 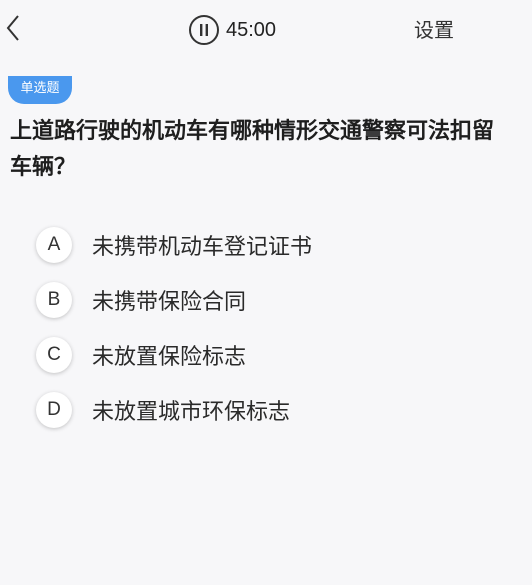 What do you see at coordinates (204, 30) in the screenshot?
I see `pause-icon` at bounding box center [204, 30].